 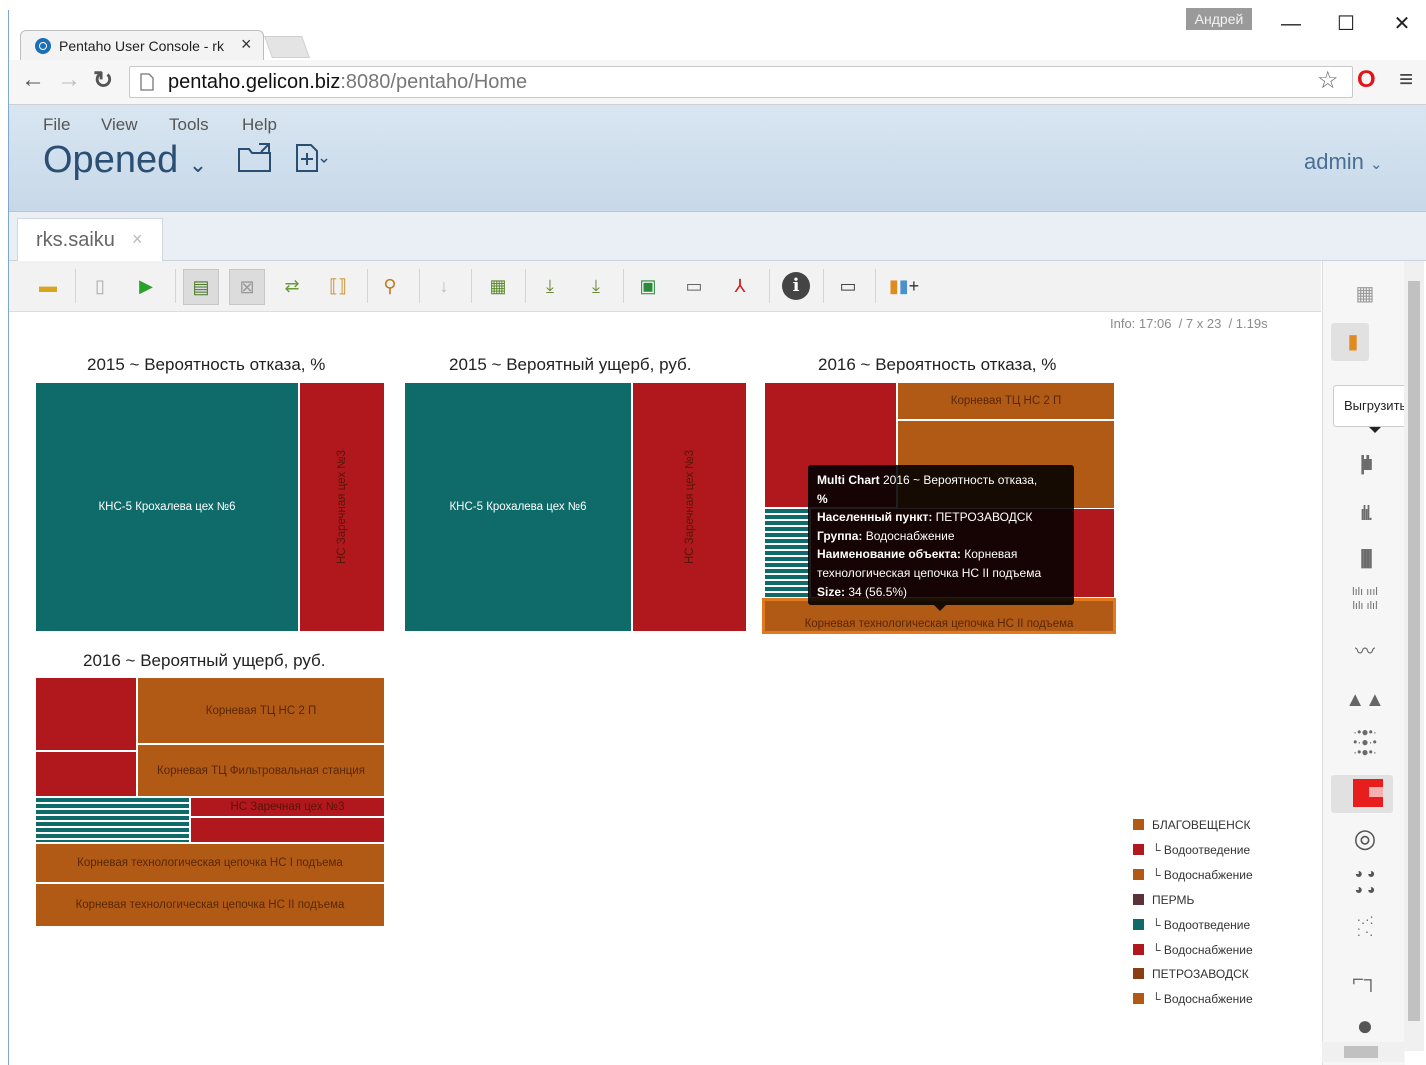 I want to click on export-csv-icon: ▭, so click(x=694, y=286).